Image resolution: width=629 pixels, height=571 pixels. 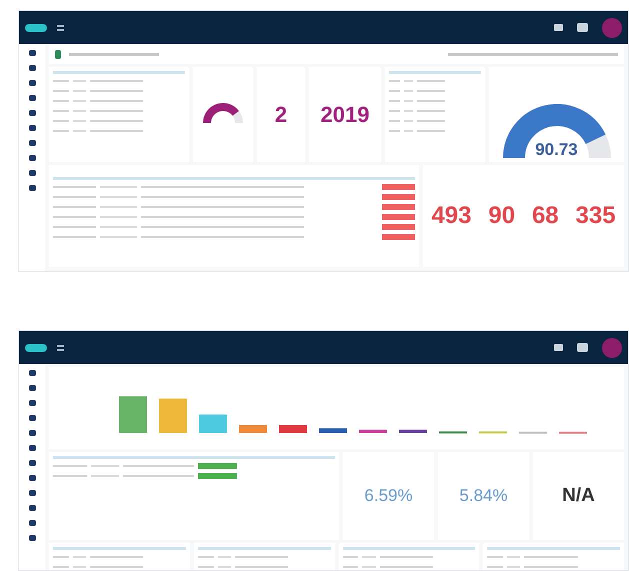 I want to click on kpi-value: N/A, so click(x=578, y=496).